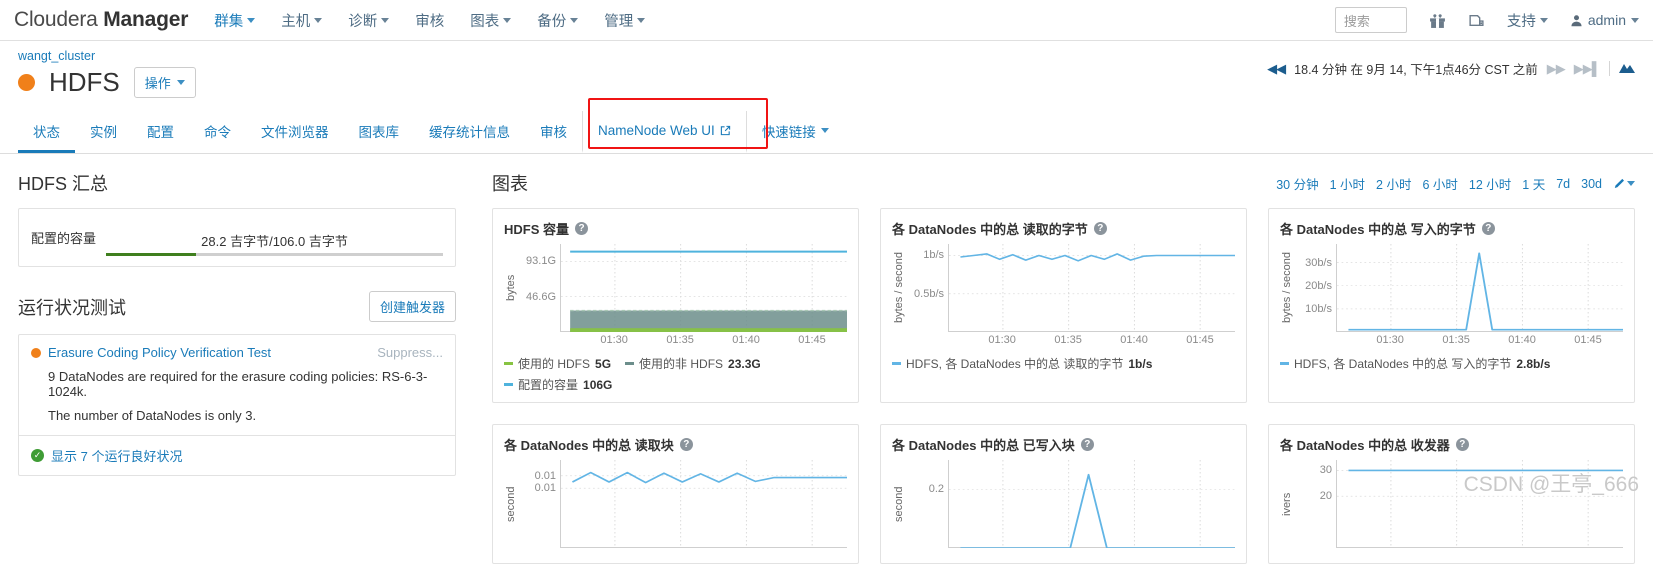  What do you see at coordinates (1276, 69) in the screenshot?
I see `rewind-icon: ◀◀` at bounding box center [1276, 69].